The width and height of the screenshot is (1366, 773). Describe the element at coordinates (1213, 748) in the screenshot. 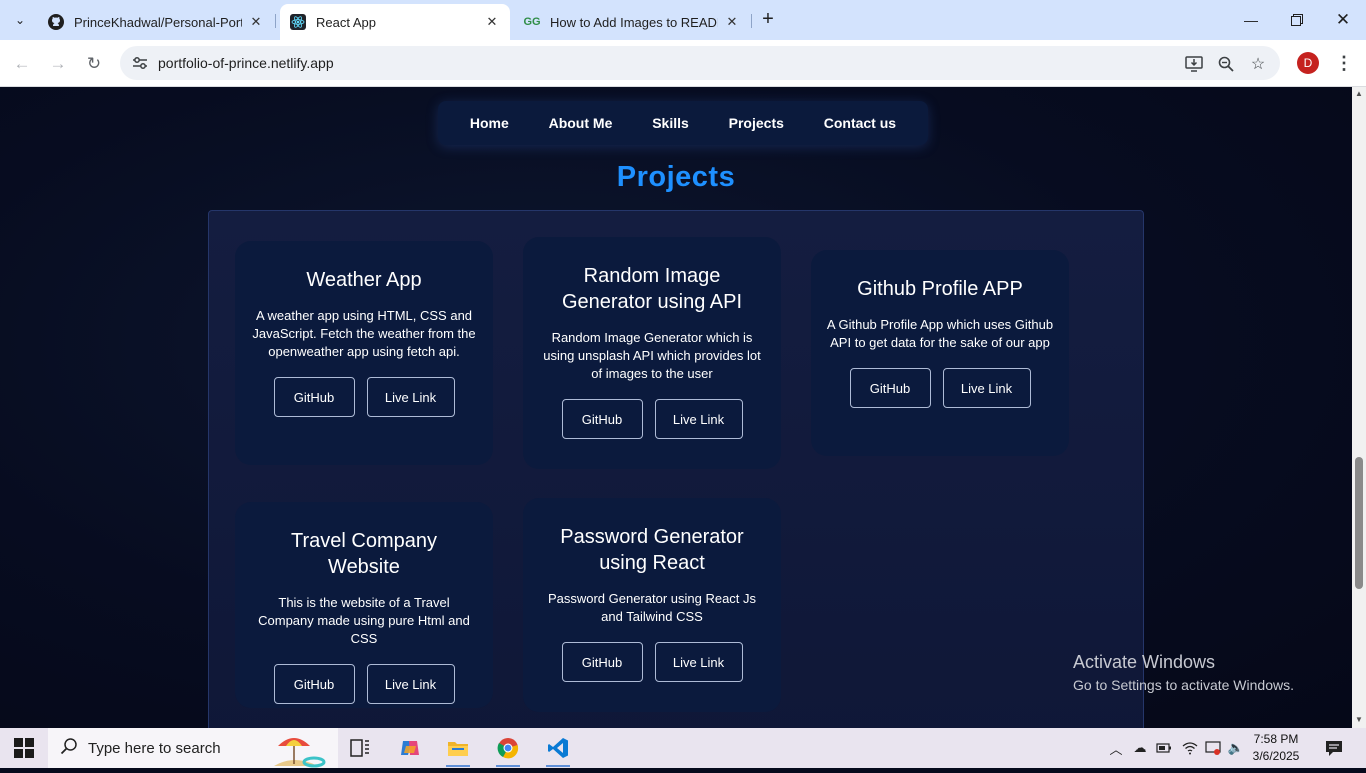

I see `security-alert-icon` at that location.